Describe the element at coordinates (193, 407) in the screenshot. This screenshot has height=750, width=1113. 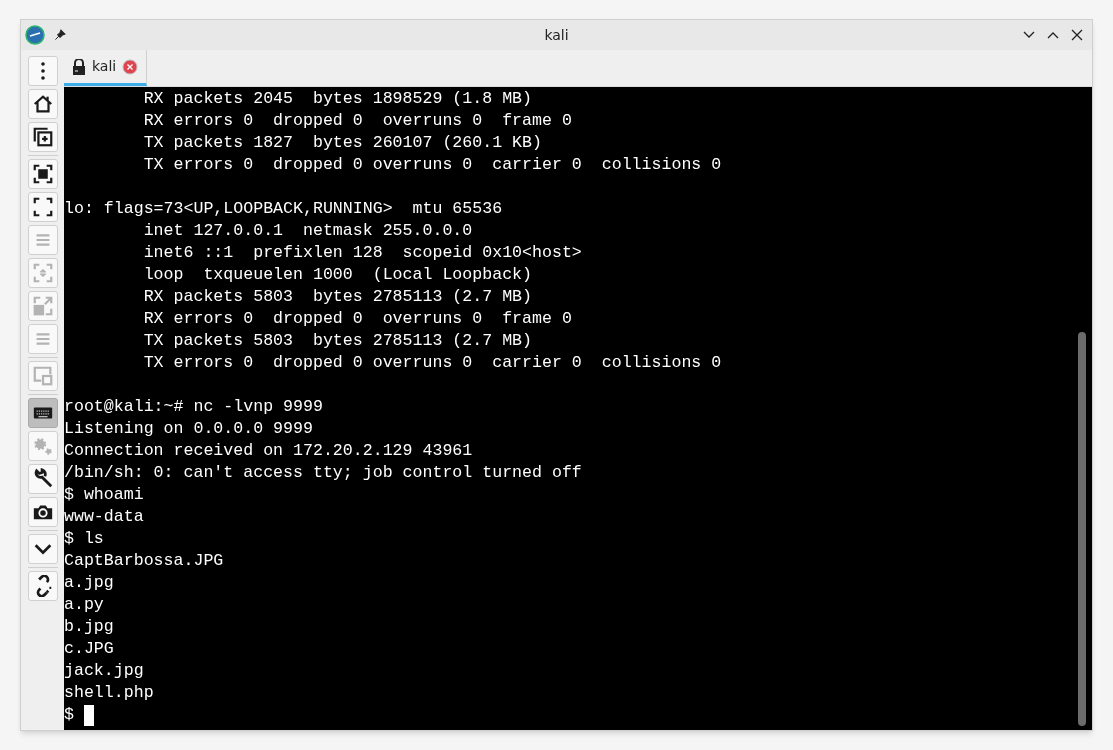
I see `terminal-line: root@kali:~# nc -lvnp 9999` at that location.